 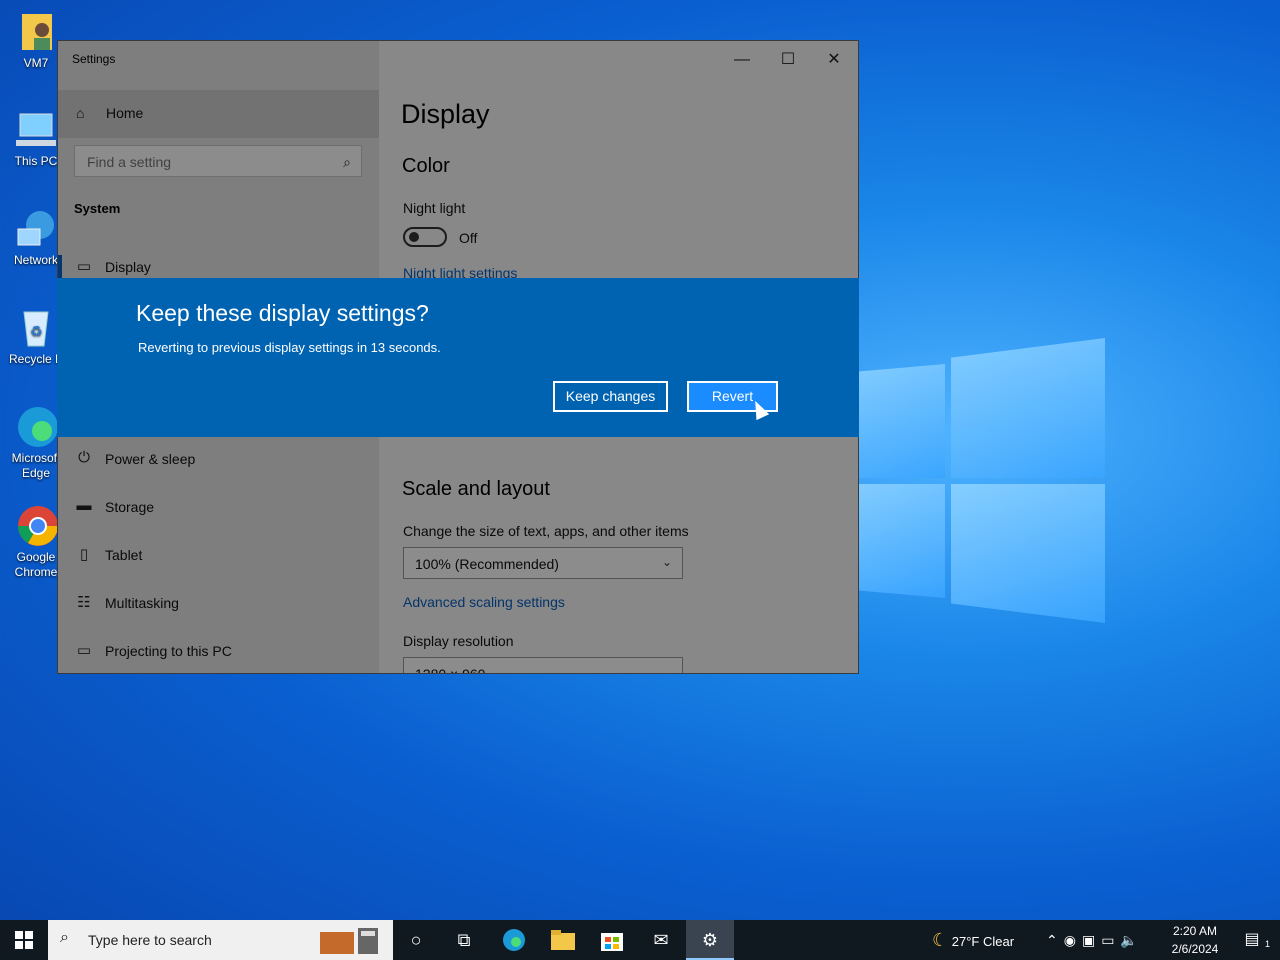 I want to click on task-view-icon: ⧉, so click(x=464, y=940).